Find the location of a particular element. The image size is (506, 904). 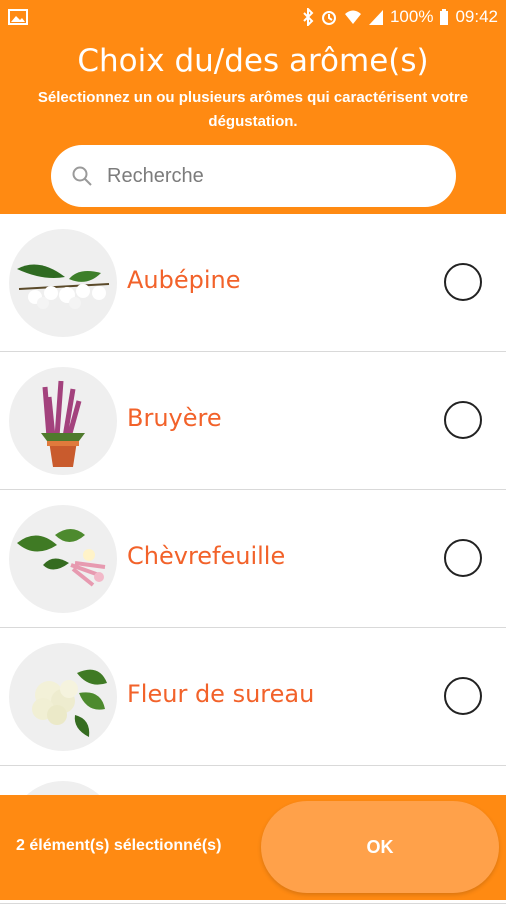

ok-button: OK is located at coordinates (380, 847).